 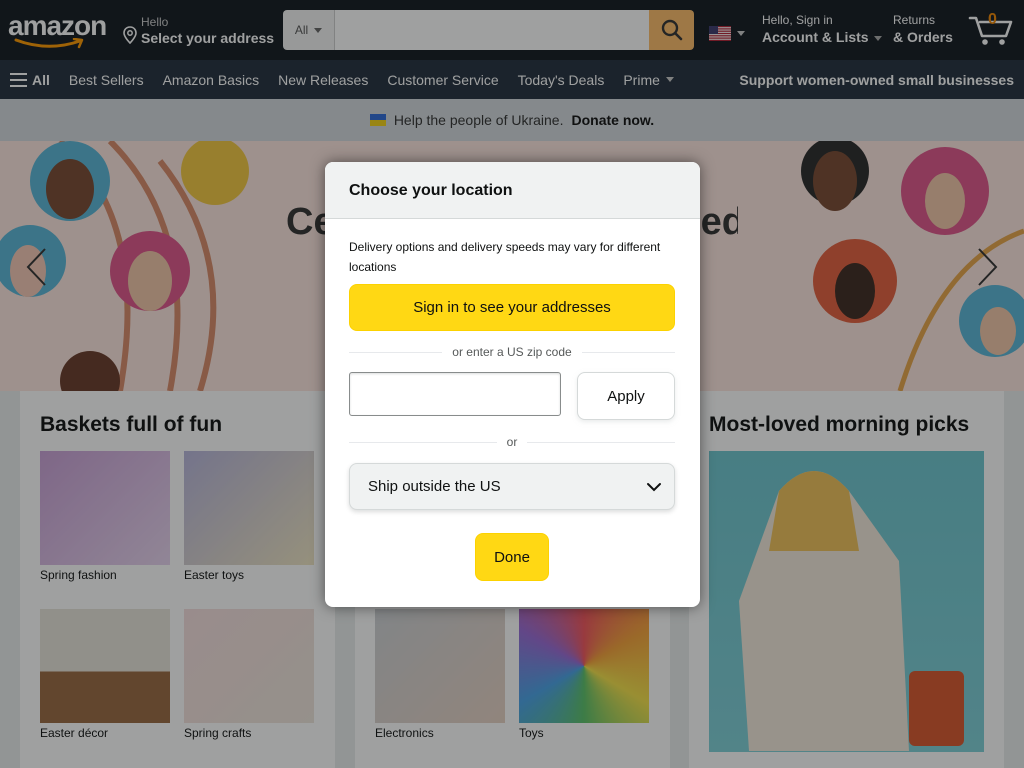 I want to click on or-separator-label: or, so click(x=512, y=442).